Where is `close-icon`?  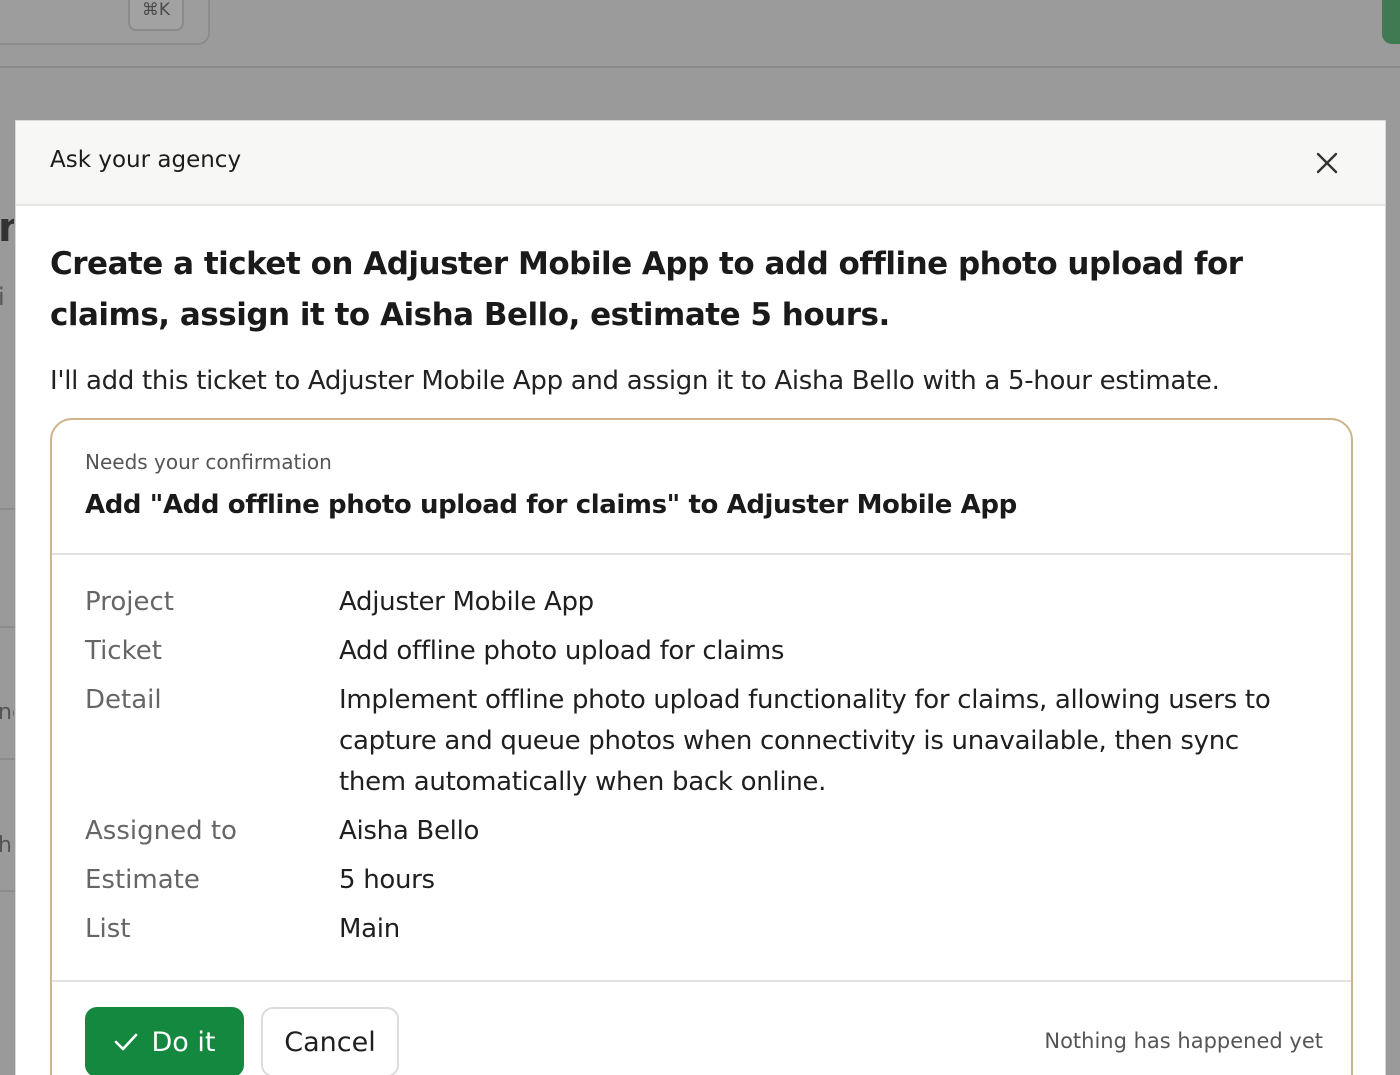
close-icon is located at coordinates (1327, 163).